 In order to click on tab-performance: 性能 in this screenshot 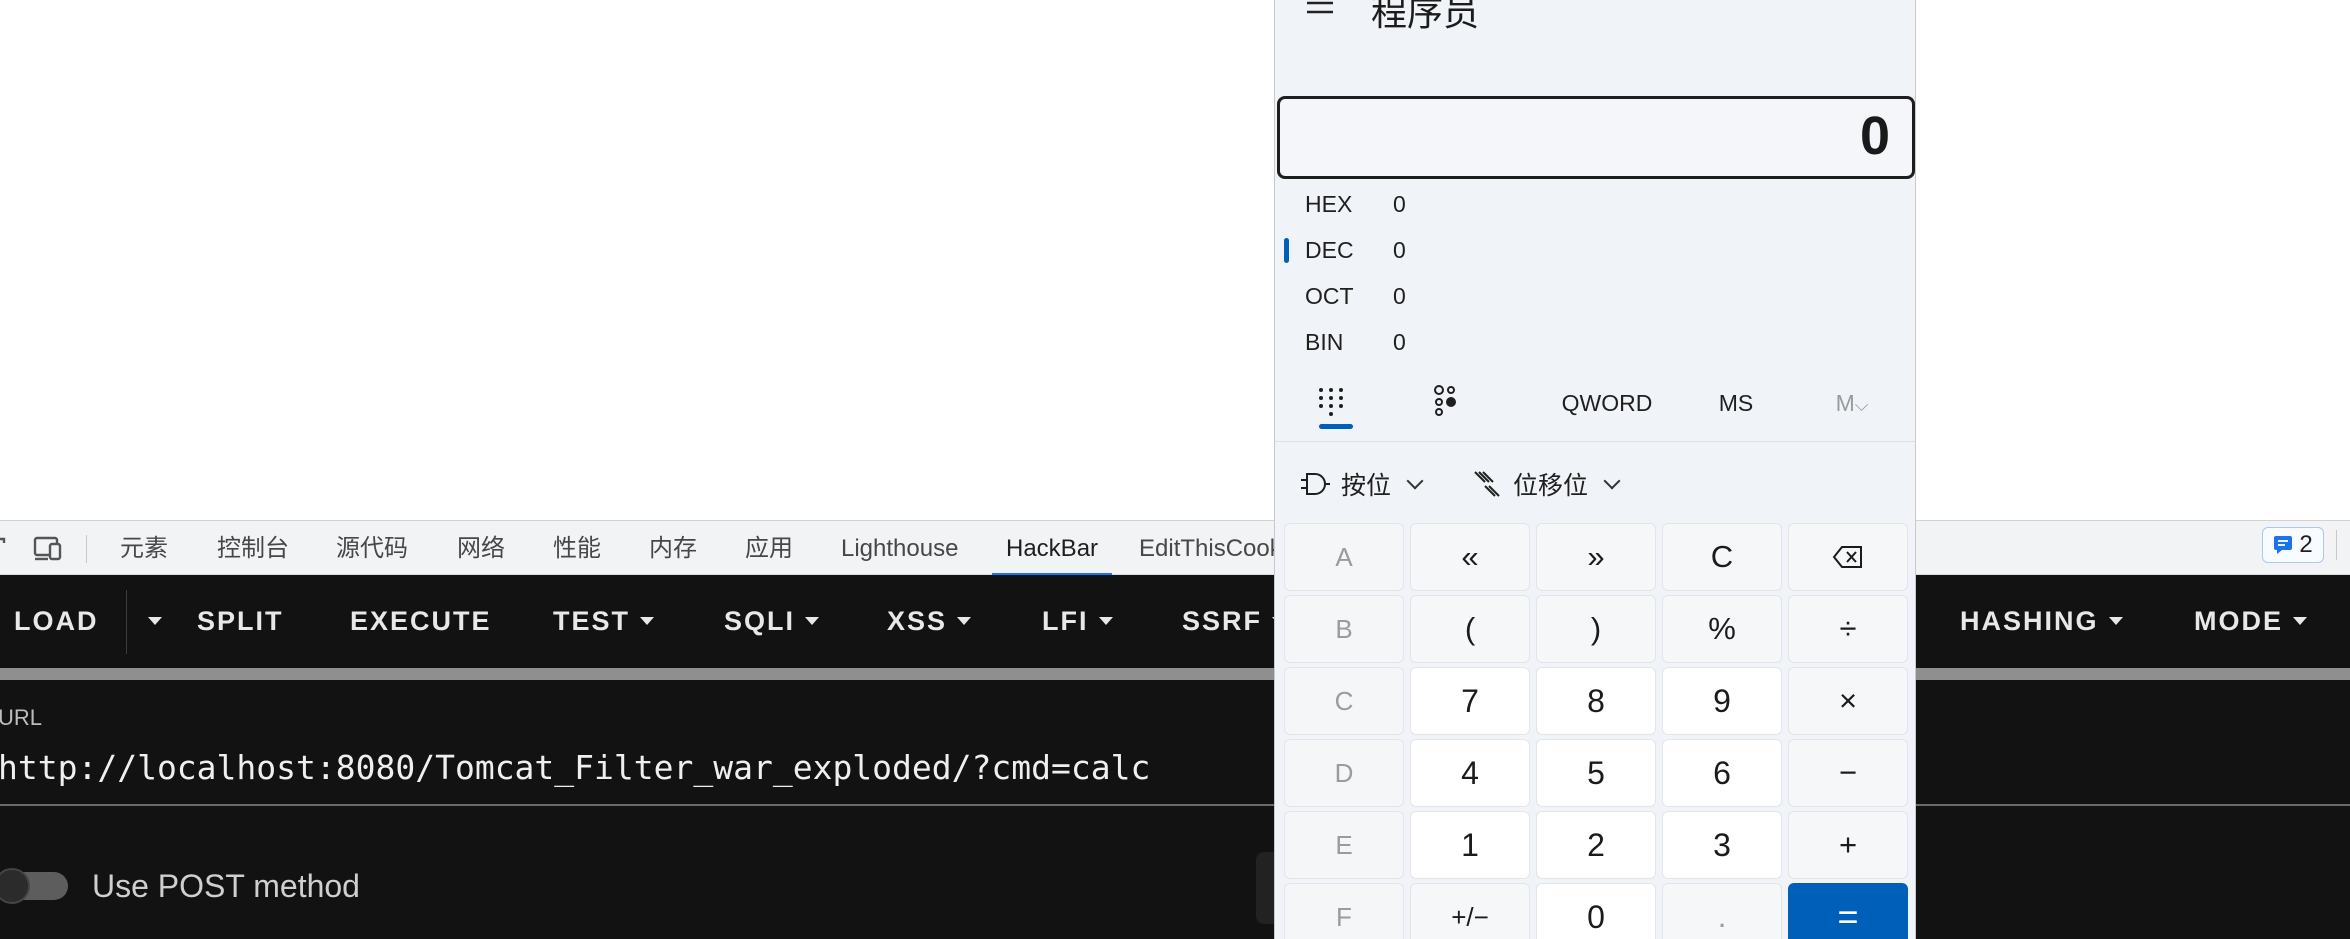, I will do `click(577, 548)`.